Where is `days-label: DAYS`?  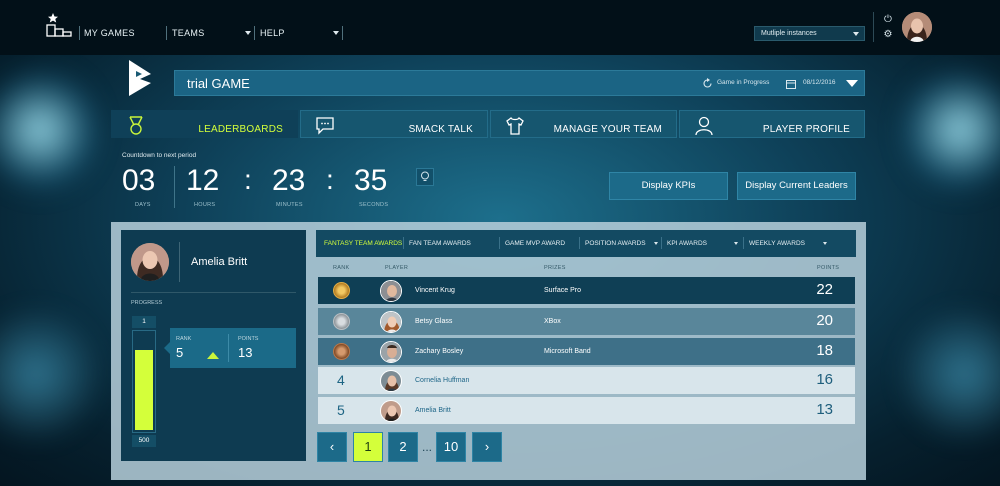
days-label: DAYS is located at coordinates (143, 205).